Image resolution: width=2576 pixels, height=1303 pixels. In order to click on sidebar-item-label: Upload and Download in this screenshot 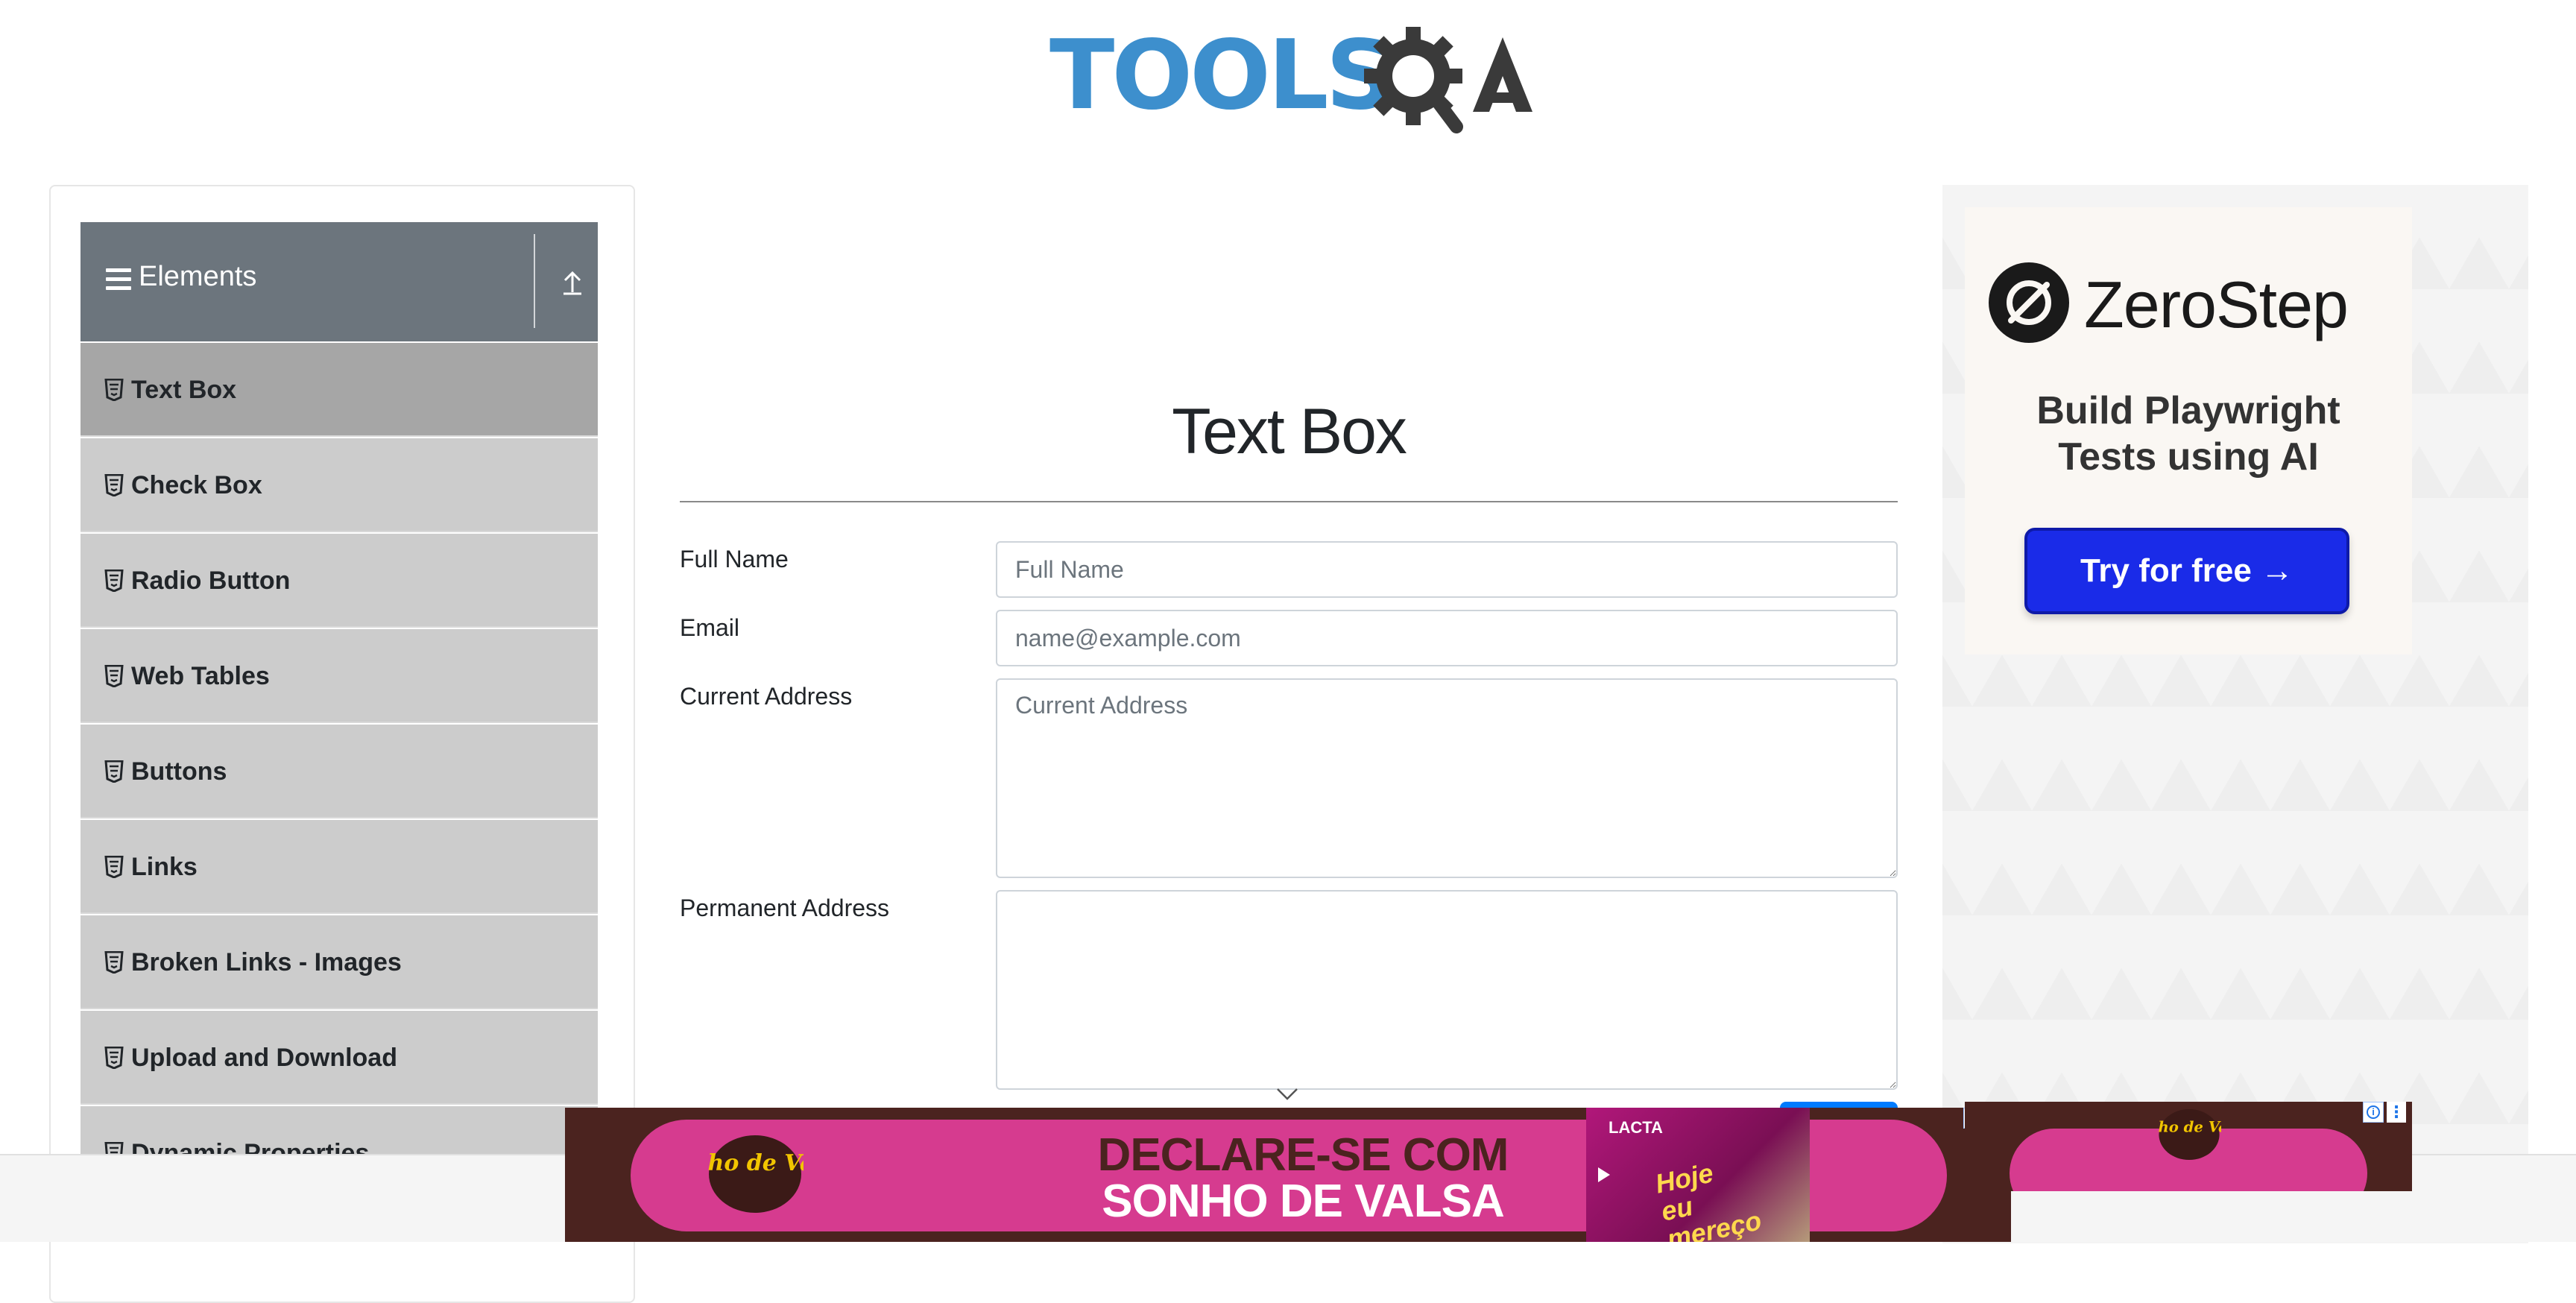, I will do `click(264, 1058)`.